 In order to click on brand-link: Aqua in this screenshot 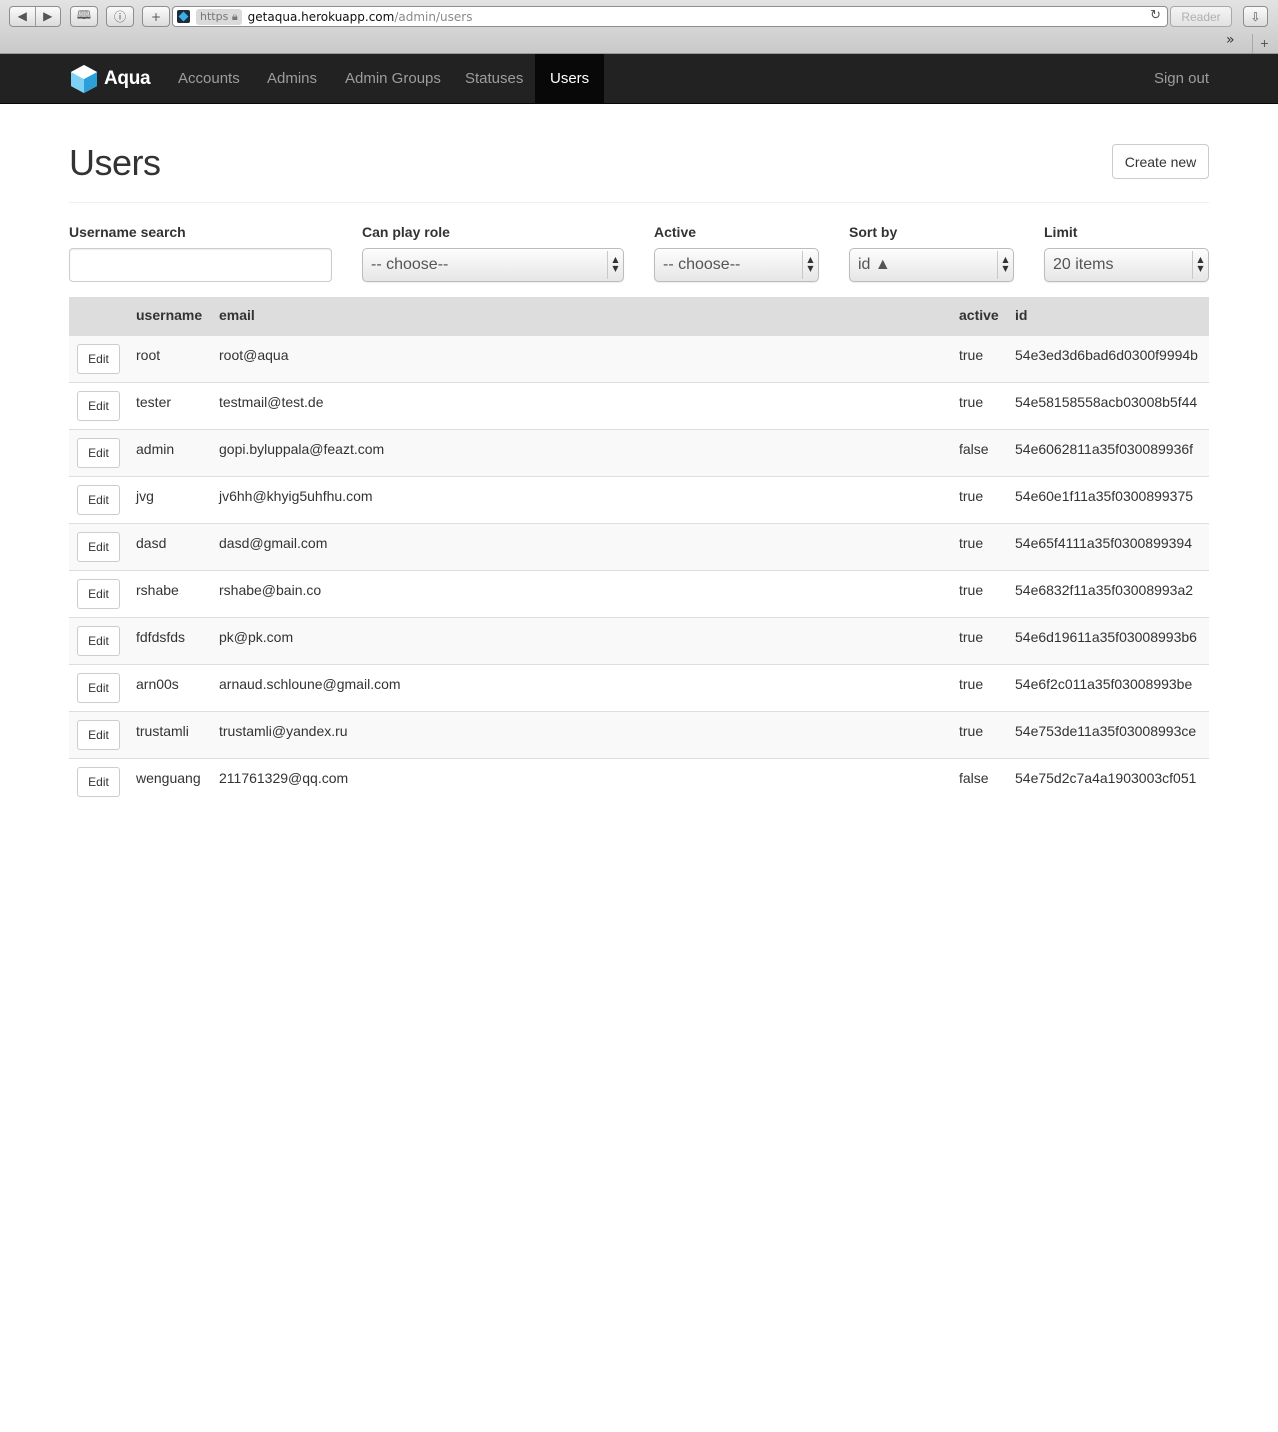, I will do `click(110, 79)`.